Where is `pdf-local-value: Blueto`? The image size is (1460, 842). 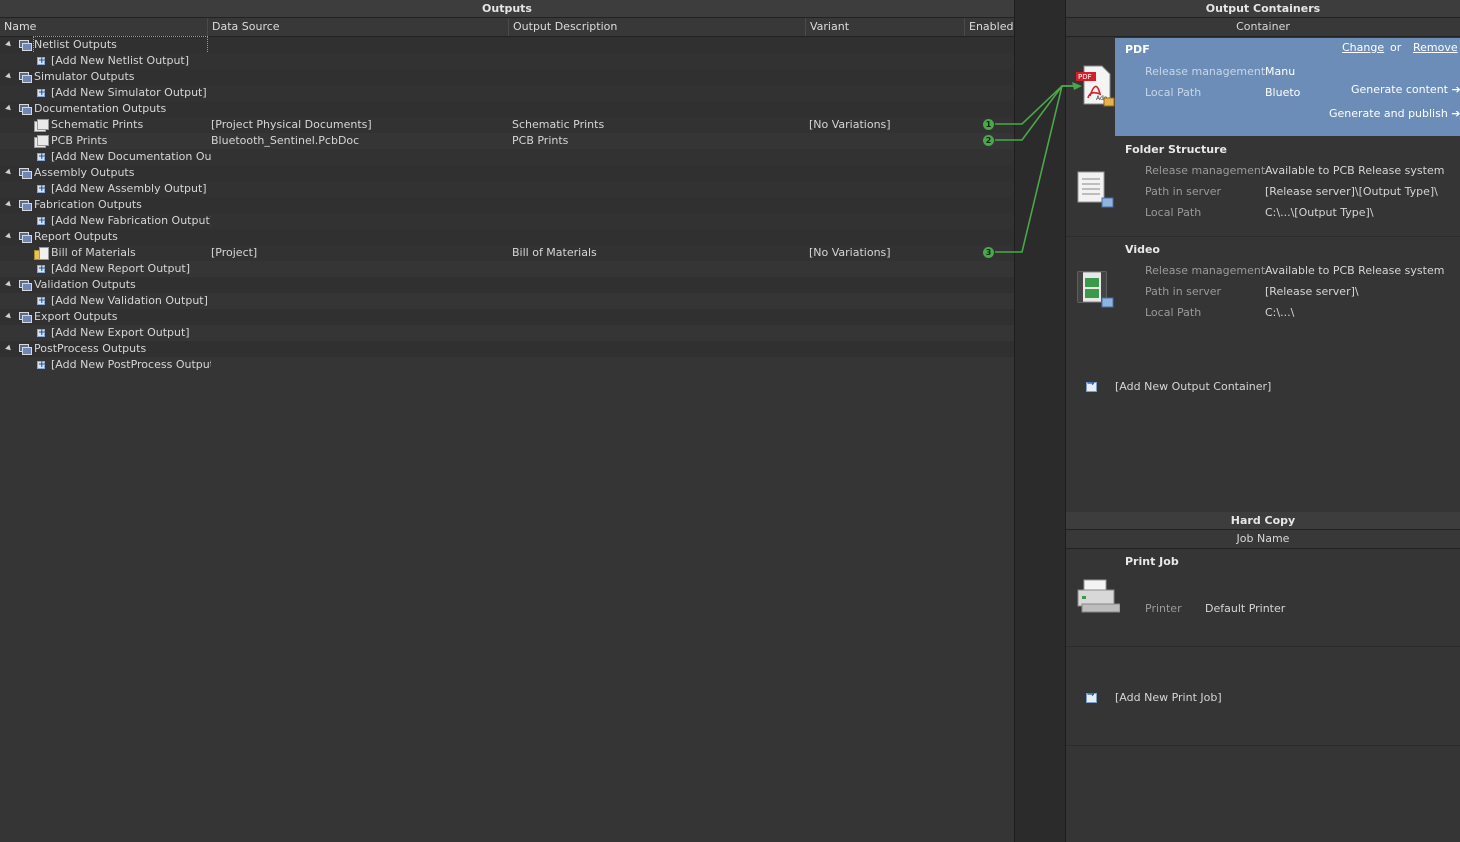 pdf-local-value: Blueto is located at coordinates (1283, 92).